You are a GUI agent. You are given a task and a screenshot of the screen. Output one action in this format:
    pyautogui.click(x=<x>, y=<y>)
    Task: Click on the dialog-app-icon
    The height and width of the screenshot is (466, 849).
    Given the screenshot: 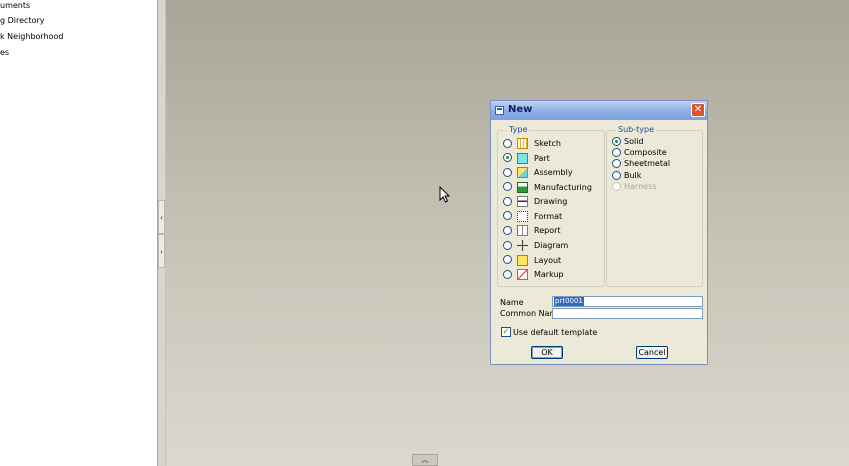 What is the action you would take?
    pyautogui.click(x=499, y=110)
    